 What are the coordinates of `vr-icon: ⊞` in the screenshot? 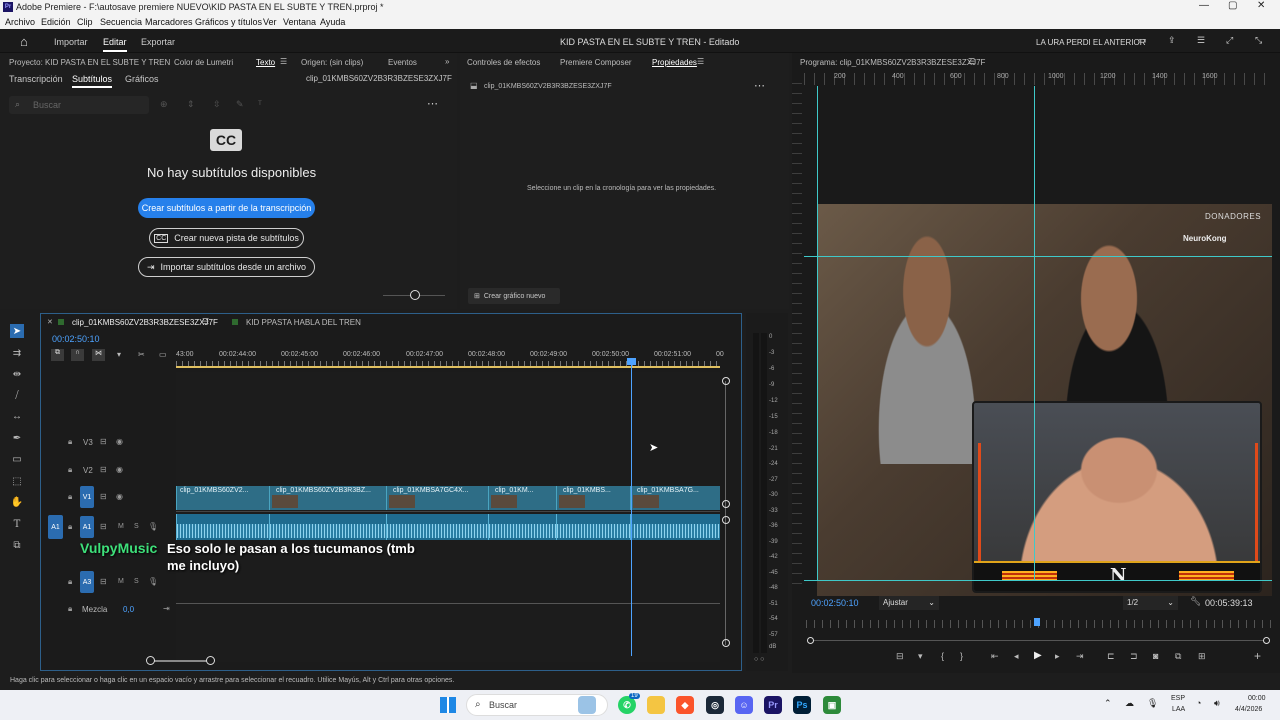 It's located at (1202, 656).